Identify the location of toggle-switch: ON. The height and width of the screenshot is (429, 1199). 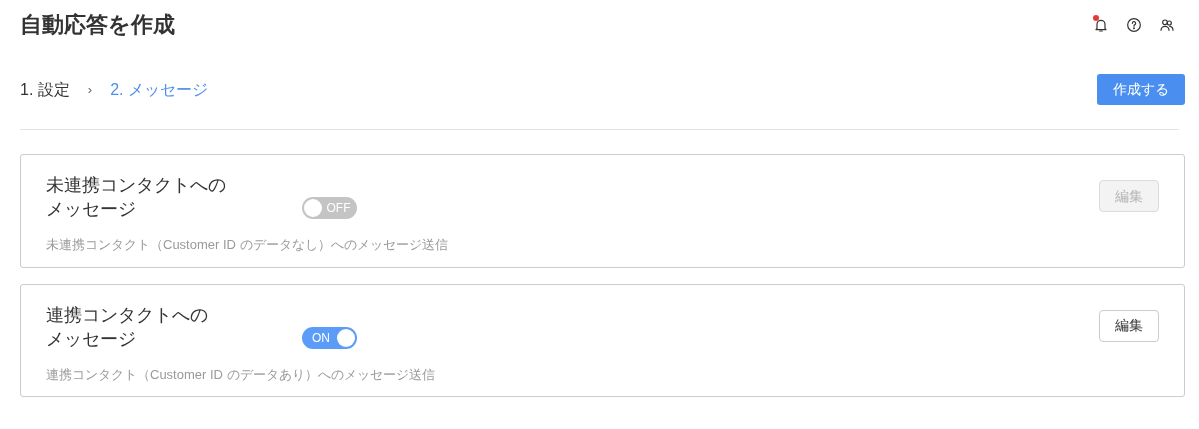
(329, 337).